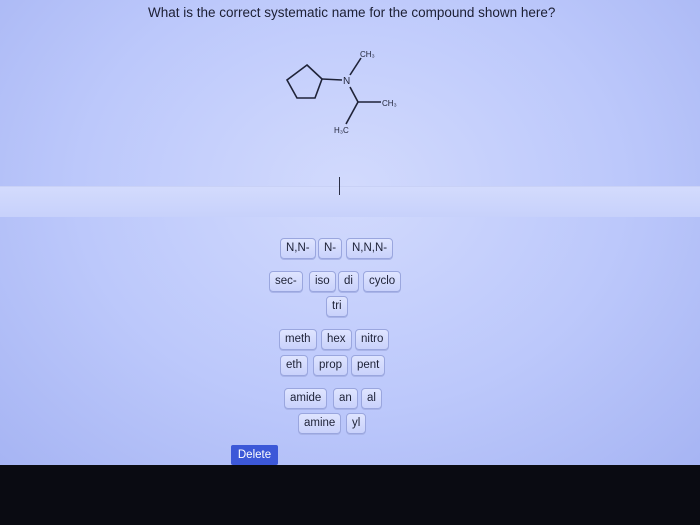 The width and height of the screenshot is (700, 525). Describe the element at coordinates (356, 423) in the screenshot. I see `tile-yl: yl` at that location.